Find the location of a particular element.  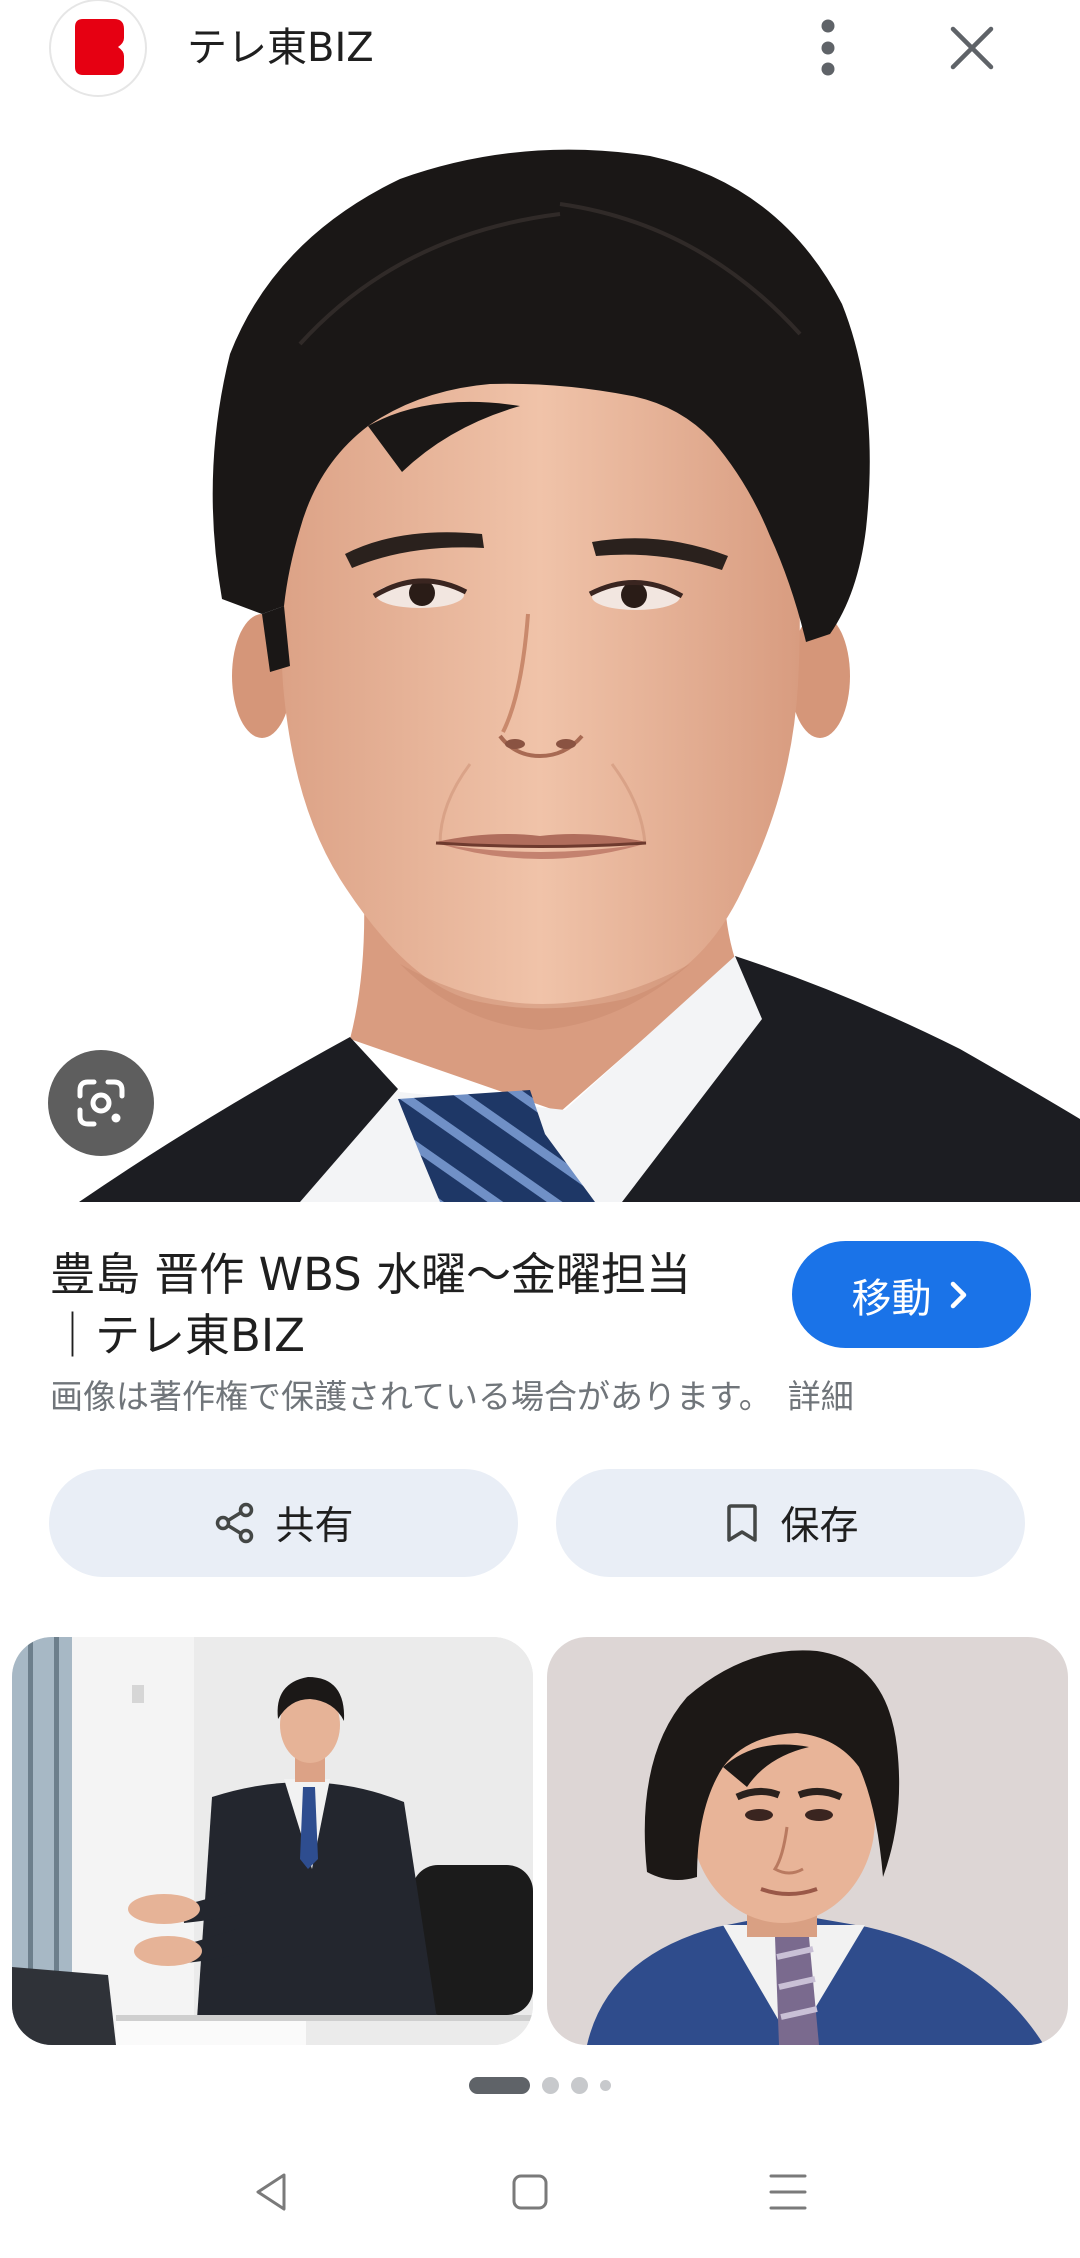

more-options-button is located at coordinates (828, 48).